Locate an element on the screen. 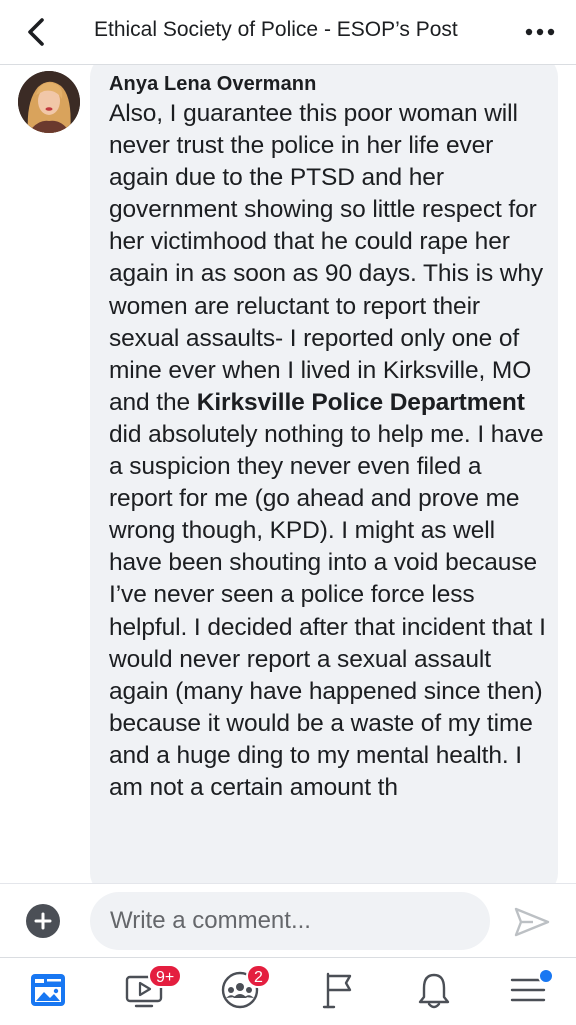 Image resolution: width=576 pixels, height=1025 pixels. back-button is located at coordinates (36, 32).